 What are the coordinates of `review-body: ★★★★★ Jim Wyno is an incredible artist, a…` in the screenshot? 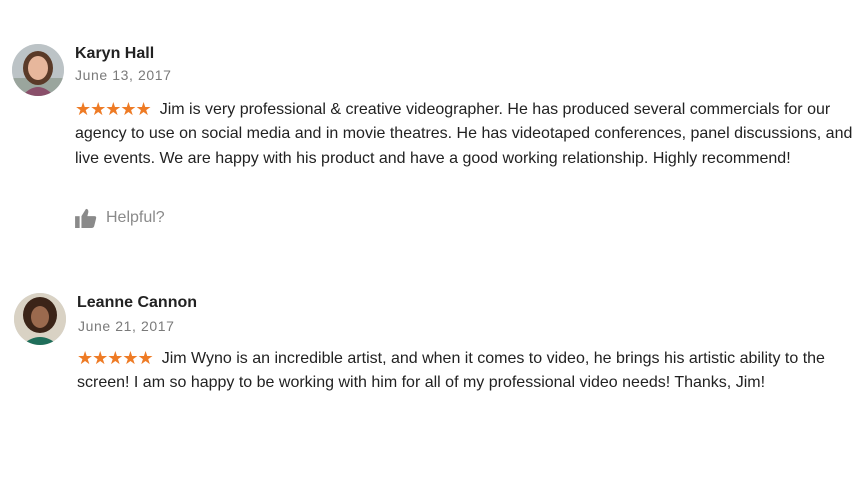 It's located at (467, 370).